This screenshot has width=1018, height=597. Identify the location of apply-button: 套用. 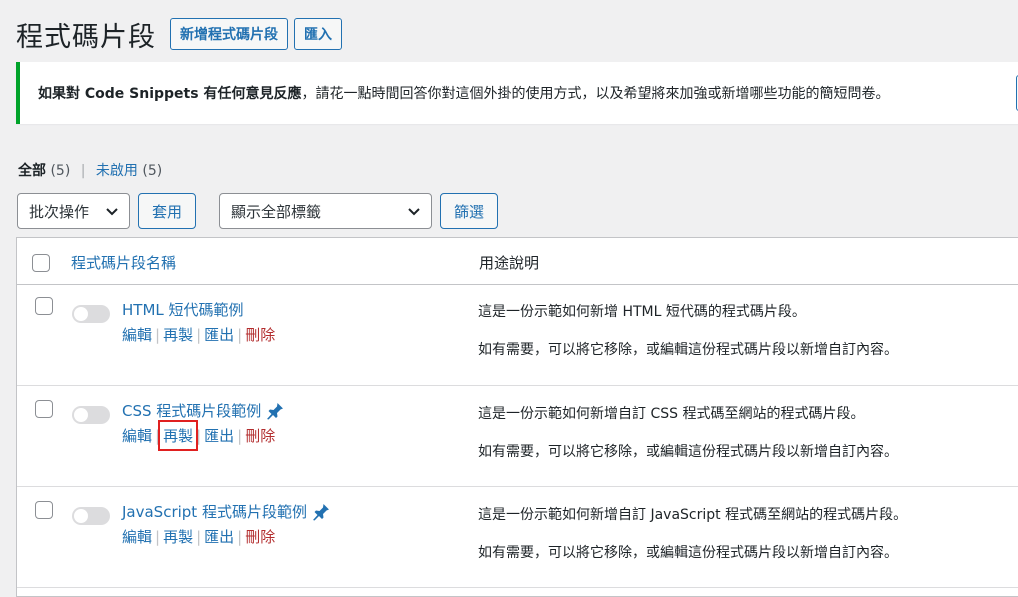
(167, 211).